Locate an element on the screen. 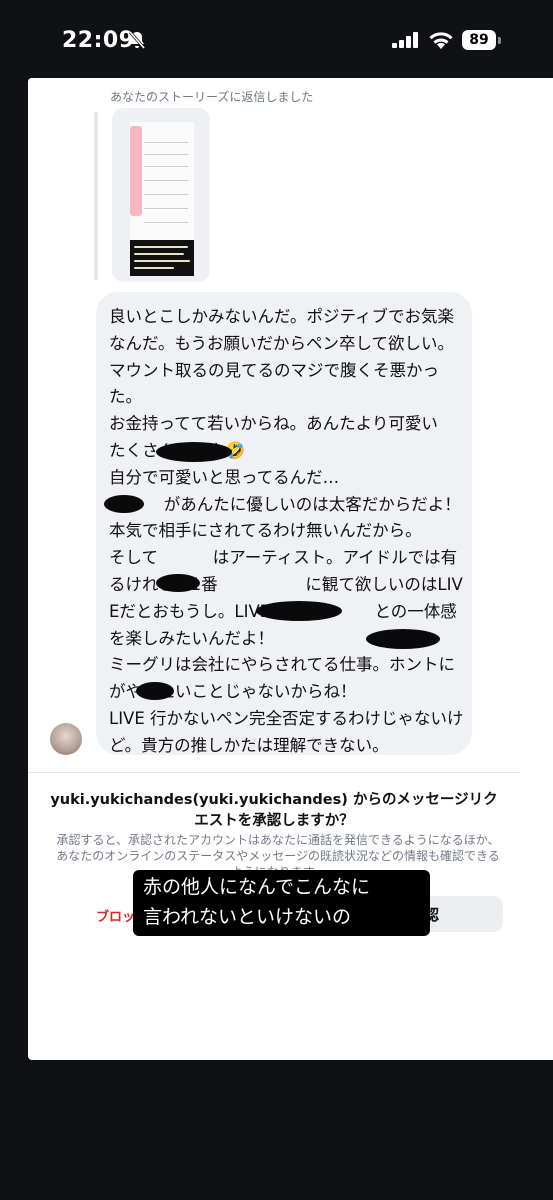 This screenshot has height=1200, width=553. story-caption-box is located at coordinates (162, 258).